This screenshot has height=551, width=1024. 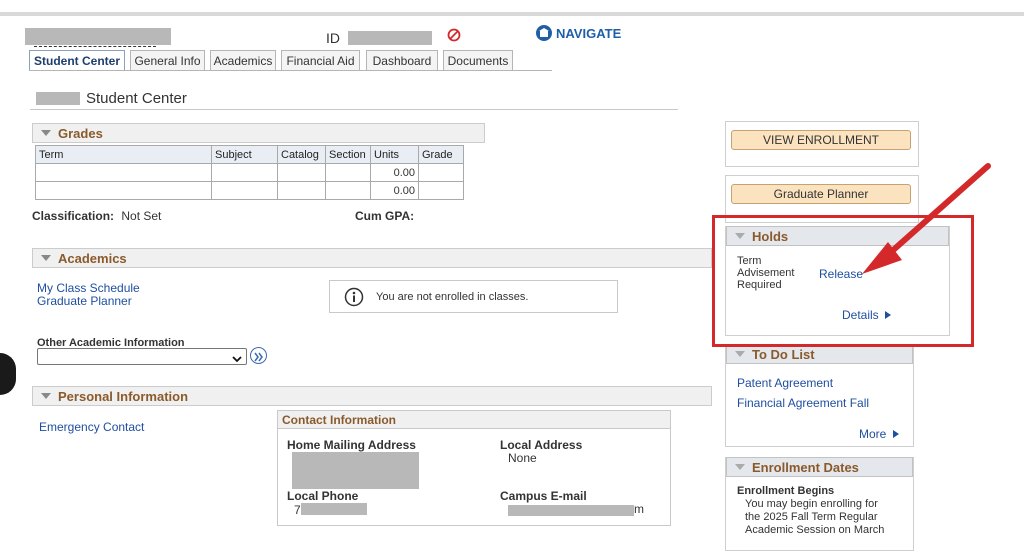 I want to click on todo-more-link: More, so click(x=879, y=434).